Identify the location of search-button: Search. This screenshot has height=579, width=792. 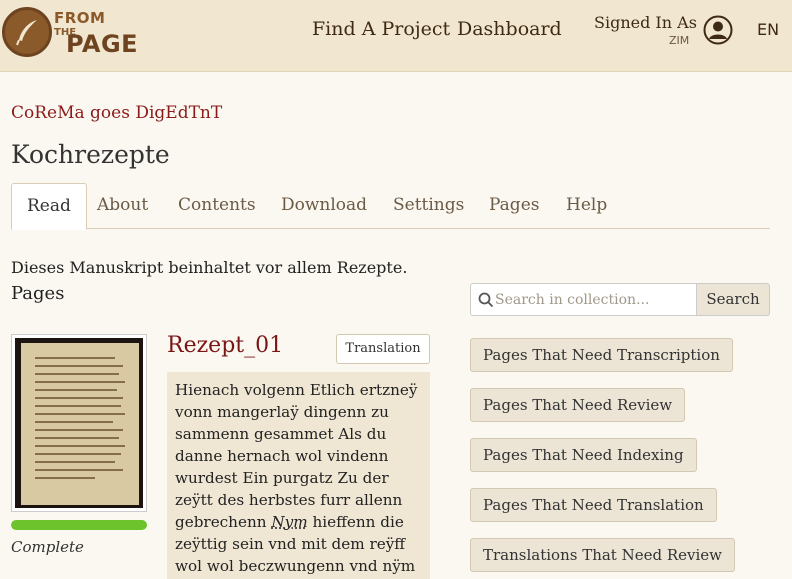
(733, 299).